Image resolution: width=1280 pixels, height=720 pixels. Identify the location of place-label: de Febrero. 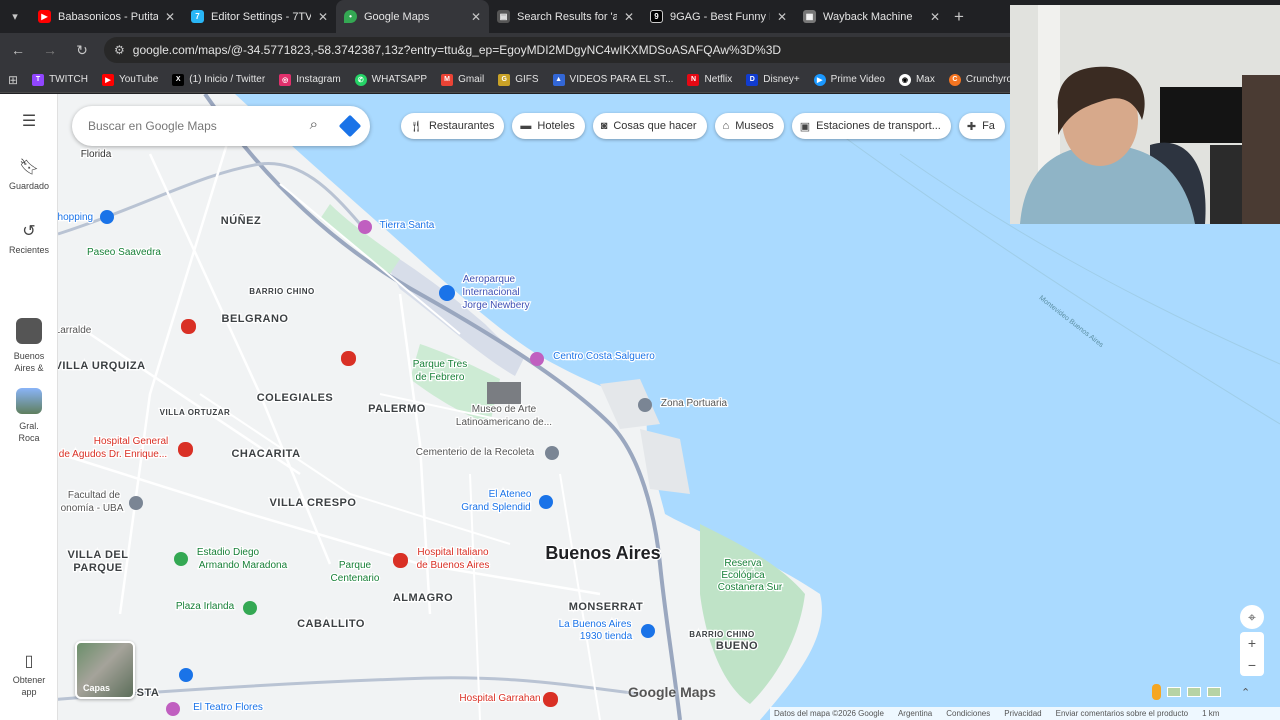
(440, 378).